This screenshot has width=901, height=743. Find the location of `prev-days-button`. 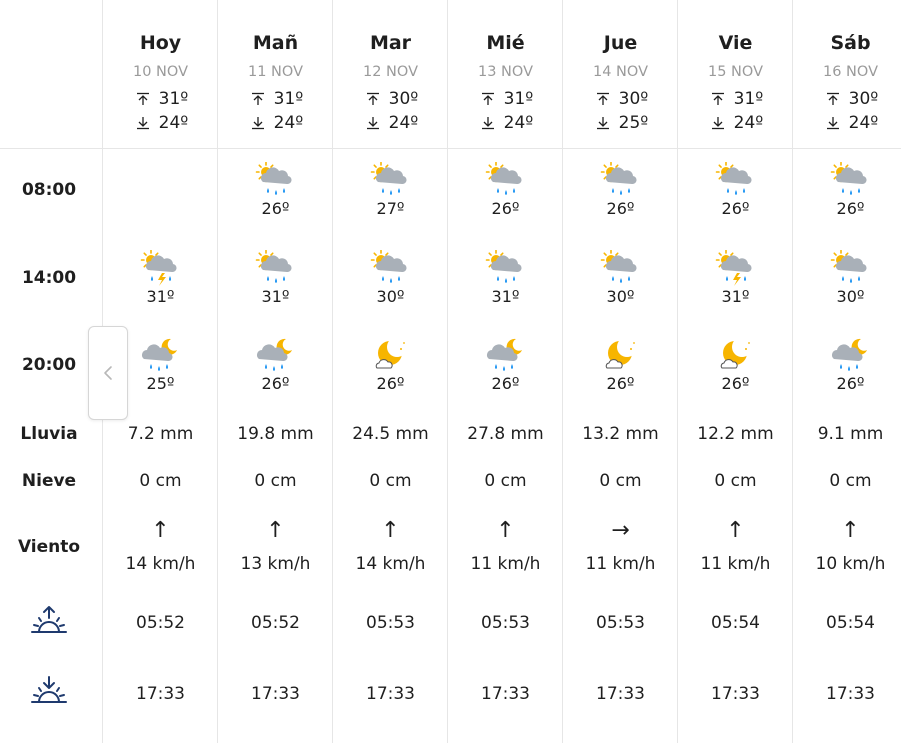

prev-days-button is located at coordinates (108, 373).